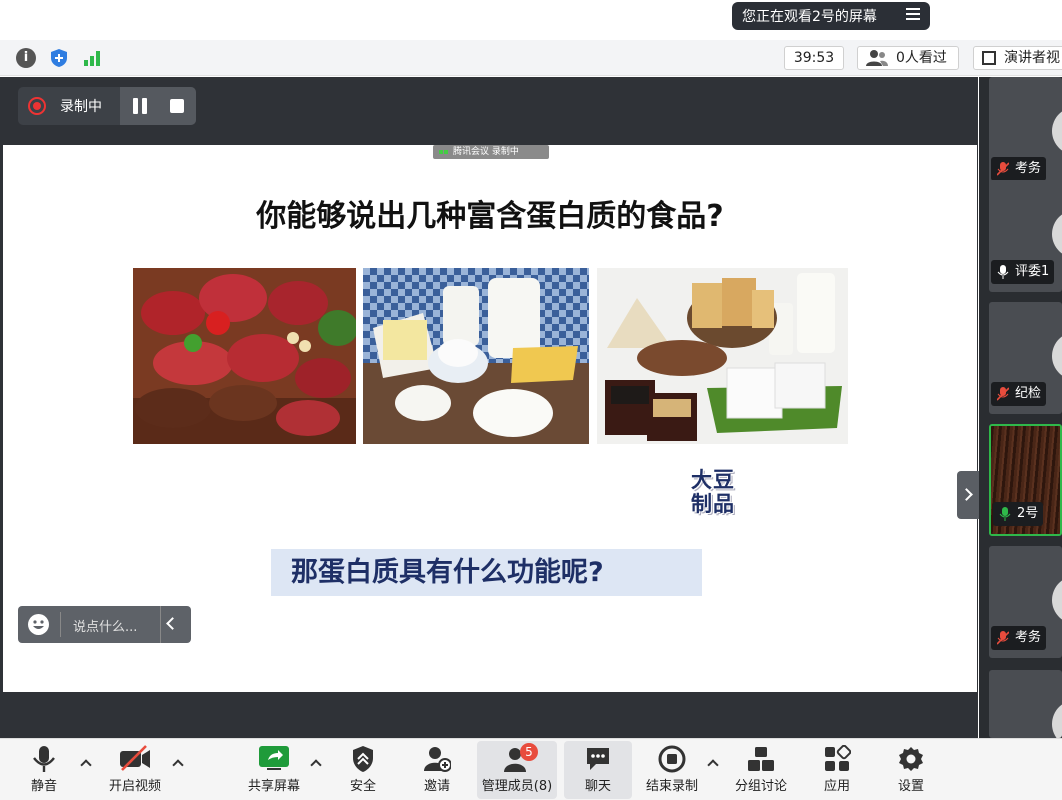  Describe the element at coordinates (178, 765) in the screenshot. I see `video-options-chevron-up-icon` at that location.